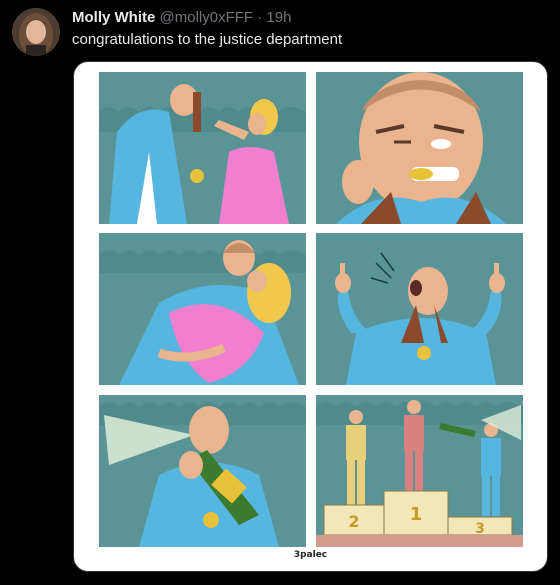 The image size is (560, 585). Describe the element at coordinates (419, 148) in the screenshot. I see `comic-panel-biting-medal` at that location.